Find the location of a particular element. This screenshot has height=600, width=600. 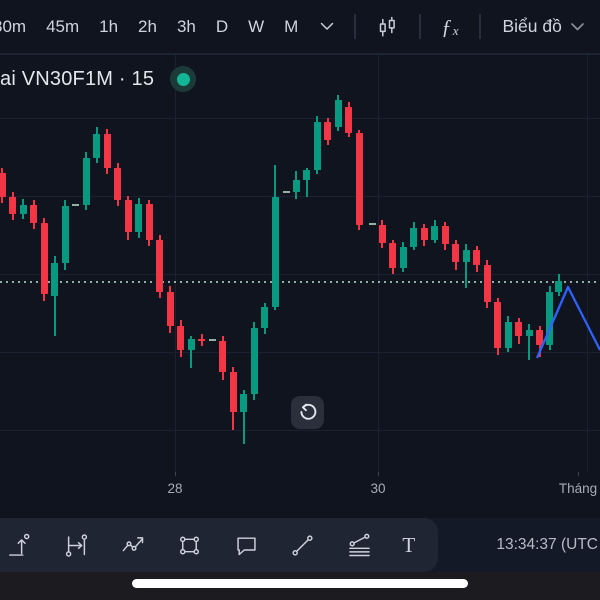

timeframe-button-D: D is located at coordinates (222, 27).